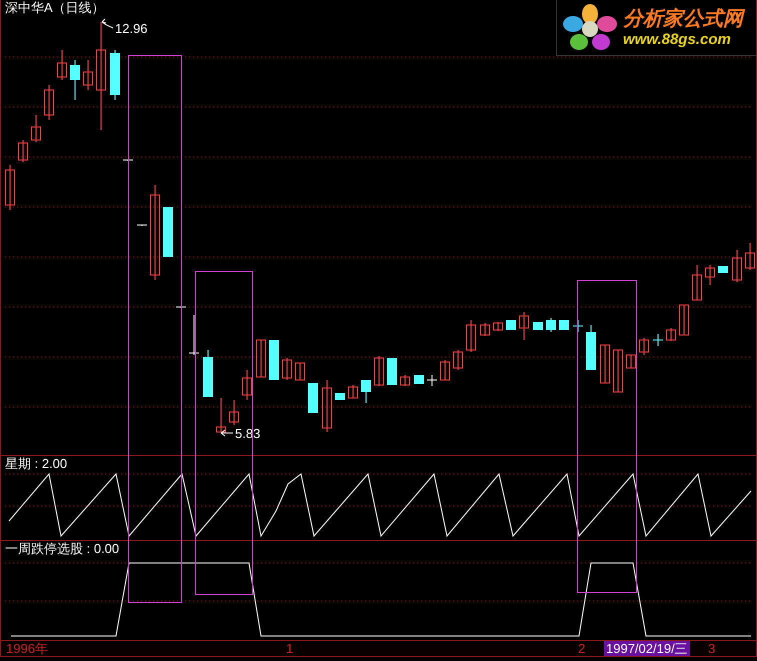 Image resolution: width=757 pixels, height=661 pixels. What do you see at coordinates (290, 648) in the screenshot?
I see `axis-label: 1` at bounding box center [290, 648].